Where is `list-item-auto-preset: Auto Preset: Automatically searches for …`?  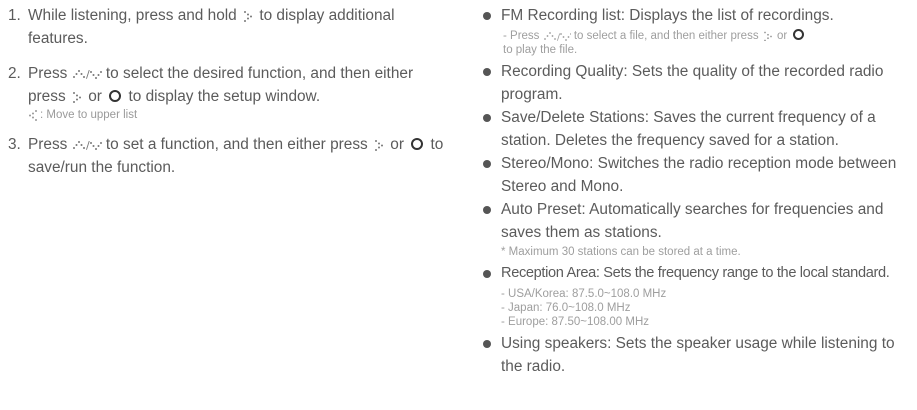
list-item-auto-preset: Auto Preset: Automatically searches for … is located at coordinates (697, 228).